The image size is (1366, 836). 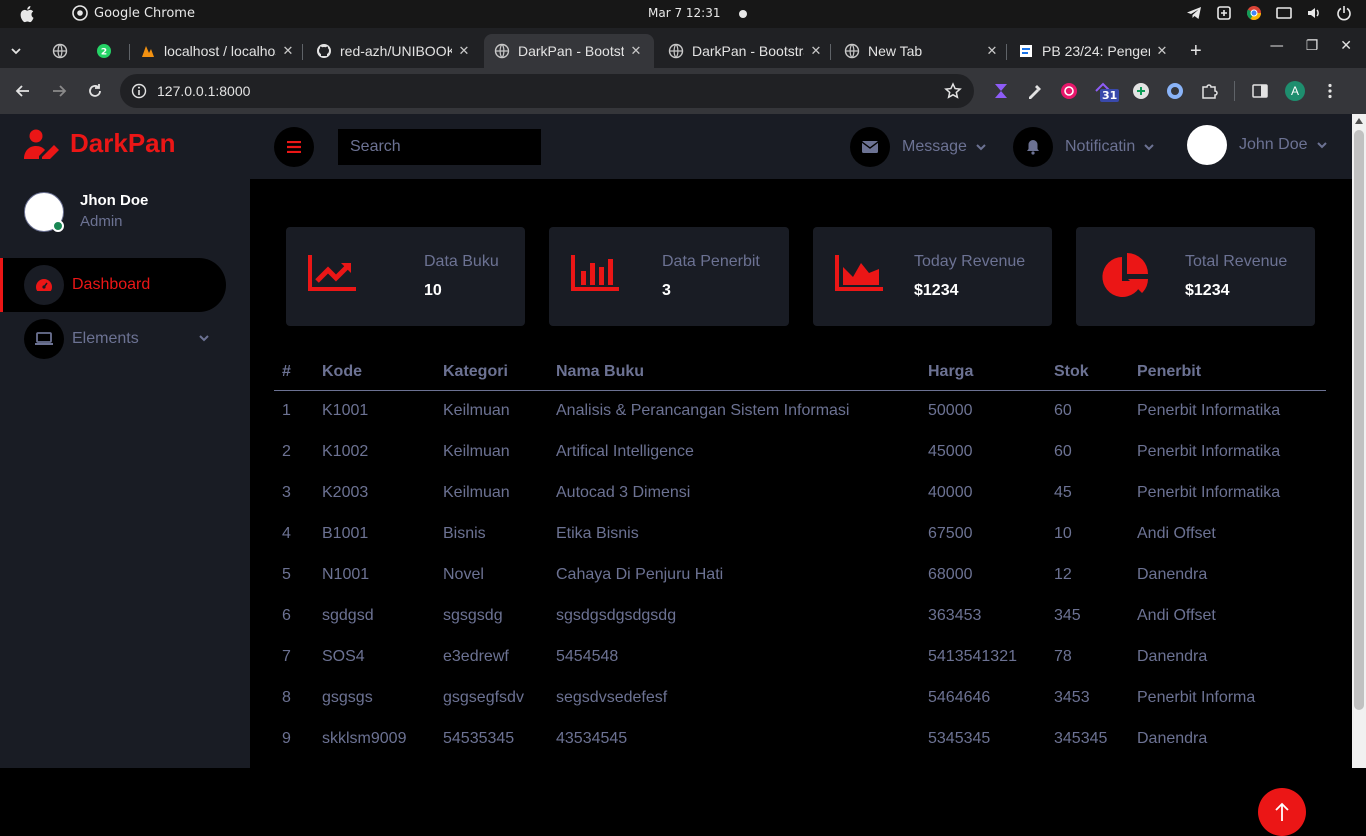 What do you see at coordinates (684, 13) in the screenshot?
I see `clock: Mar 7 12:31` at bounding box center [684, 13].